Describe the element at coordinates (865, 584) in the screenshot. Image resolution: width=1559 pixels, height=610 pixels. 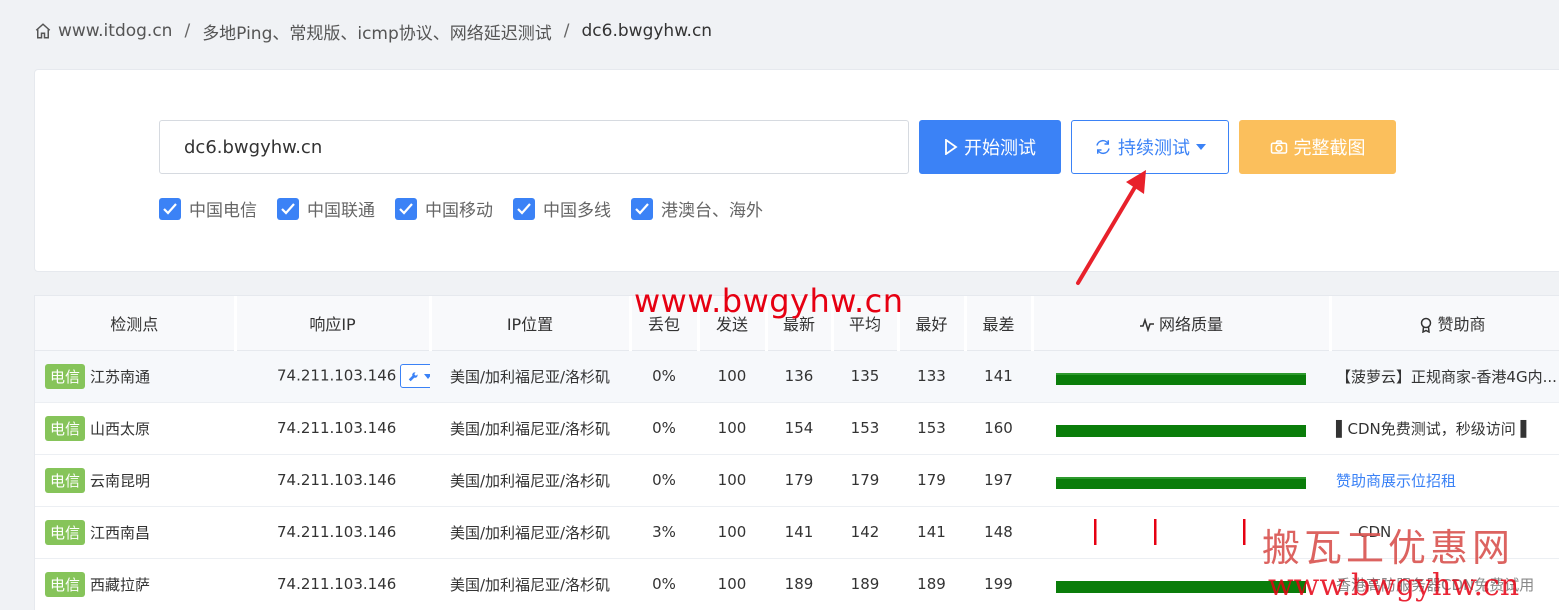
I see `avg-cell: 189` at that location.